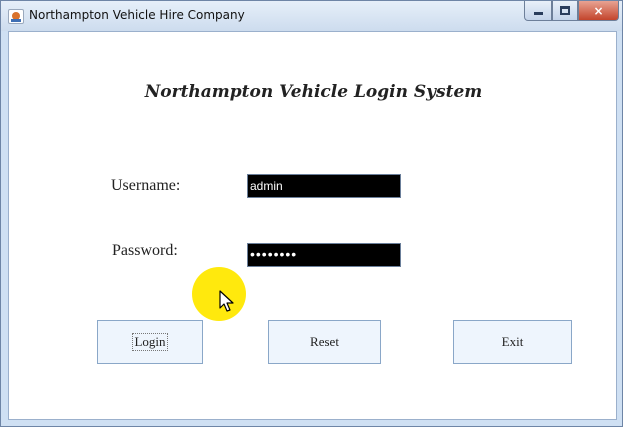  I want to click on username-label: Username:, so click(146, 185).